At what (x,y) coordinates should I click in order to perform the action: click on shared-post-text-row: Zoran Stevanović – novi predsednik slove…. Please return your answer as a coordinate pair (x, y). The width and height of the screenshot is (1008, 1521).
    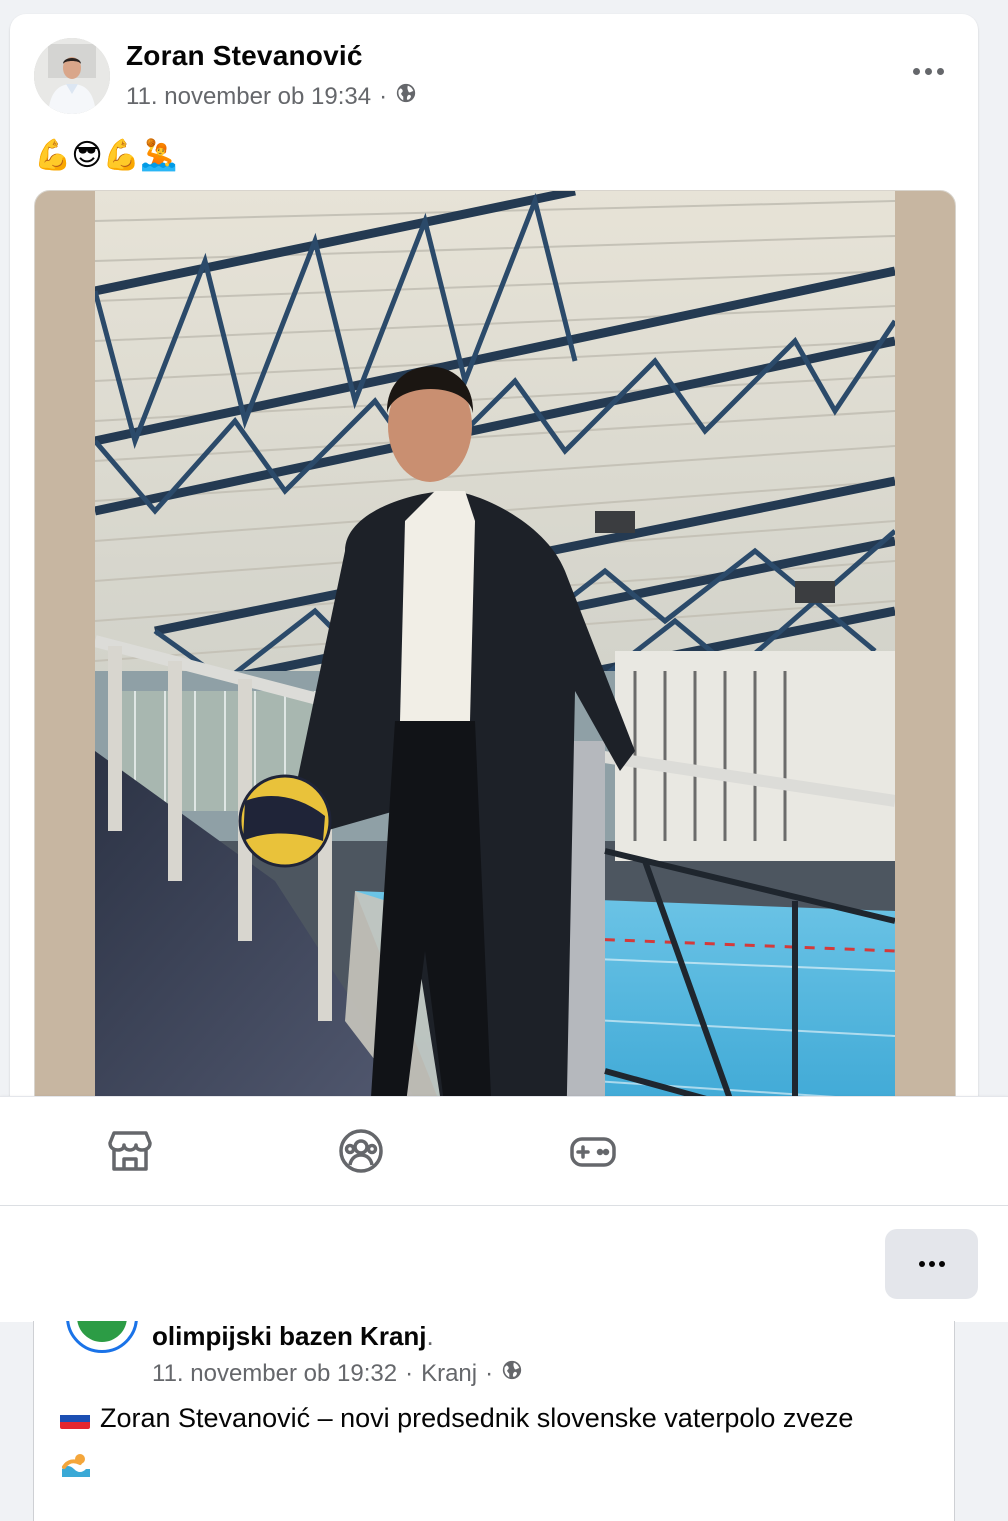
    Looking at the image, I should click on (456, 1418).